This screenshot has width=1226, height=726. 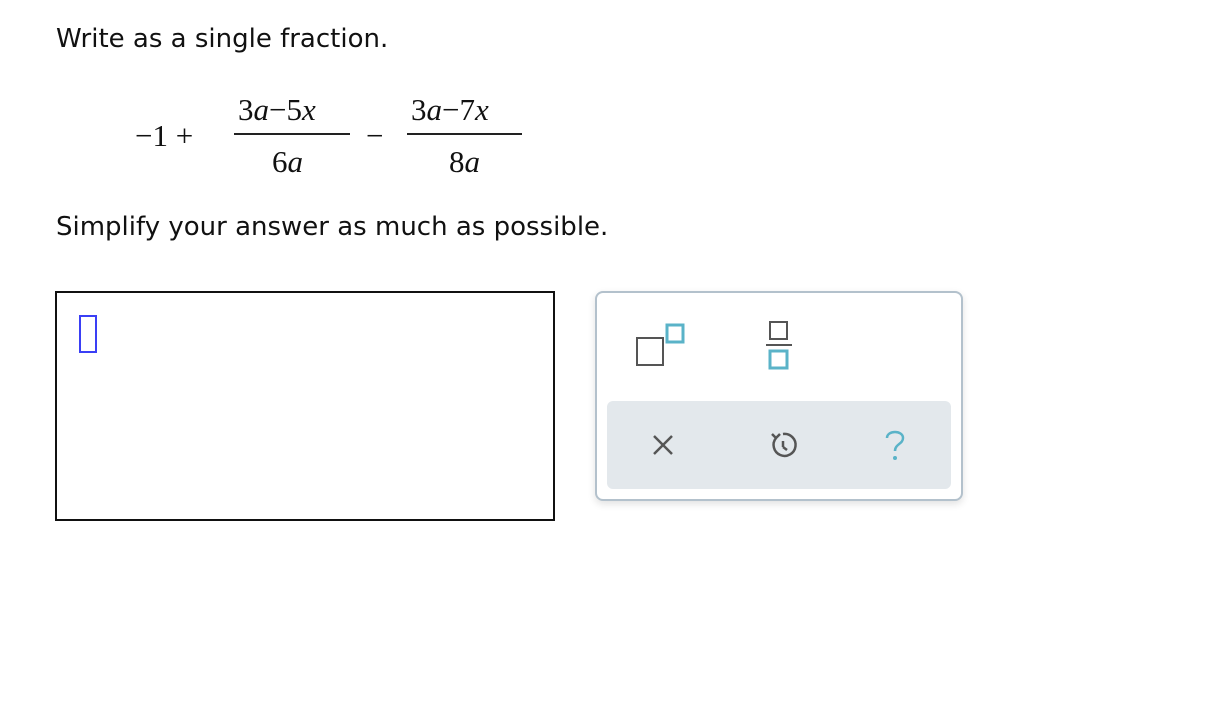 I want to click on fraction2-denominator: 8a, so click(x=464, y=161).